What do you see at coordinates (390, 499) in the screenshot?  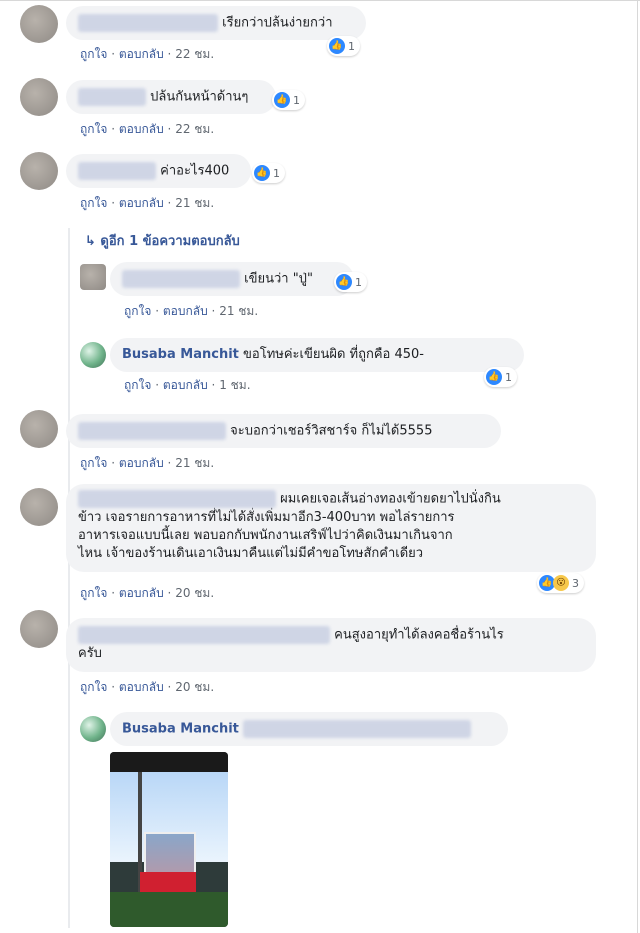 I see `comment-text-line: ผมเคยเจอเส้นอ่างทองเข้ายดยาไปนั่งกิน` at bounding box center [390, 499].